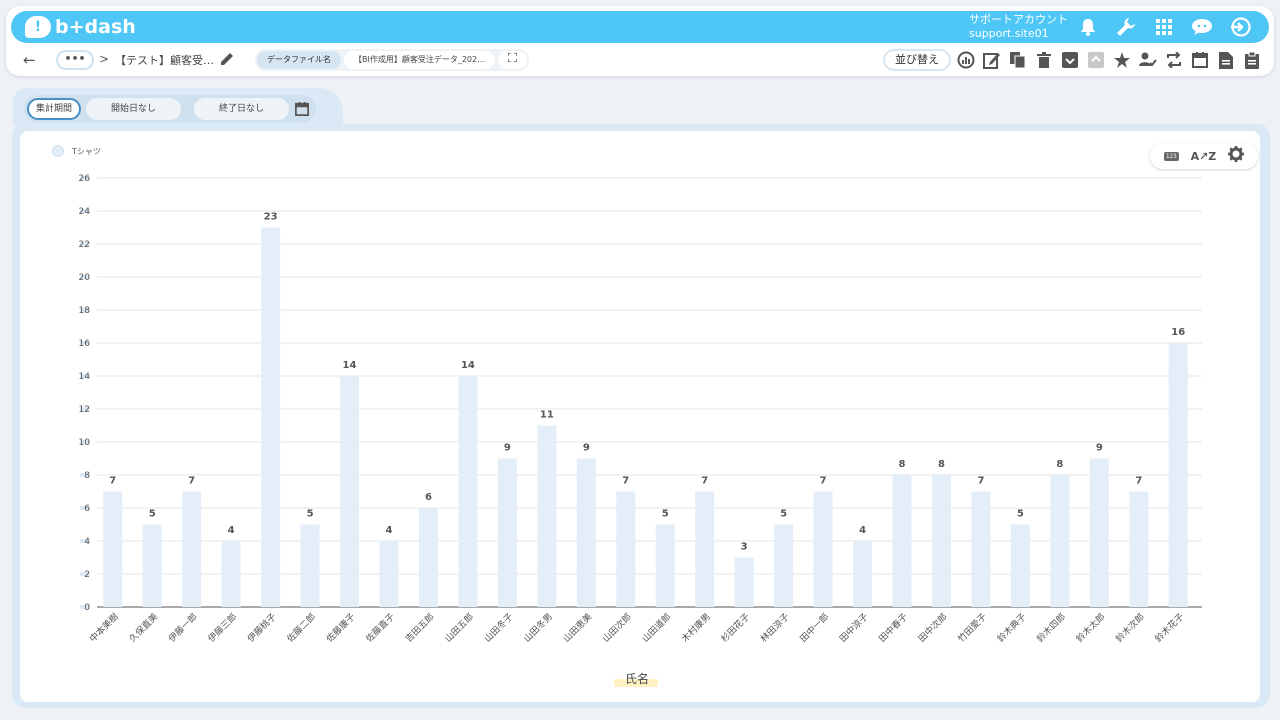 The width and height of the screenshot is (1280, 720). I want to click on x-tick-label: 林田涼子, so click(775, 628).